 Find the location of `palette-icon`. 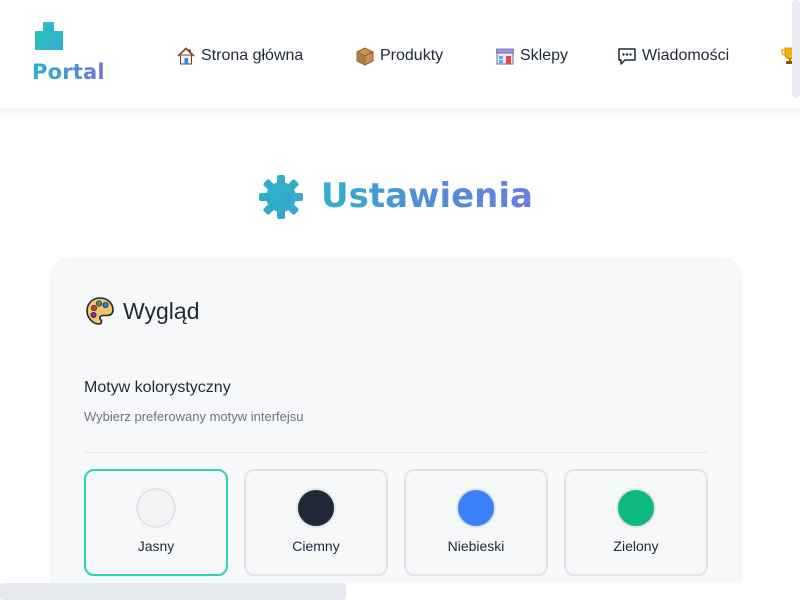

palette-icon is located at coordinates (100, 311).